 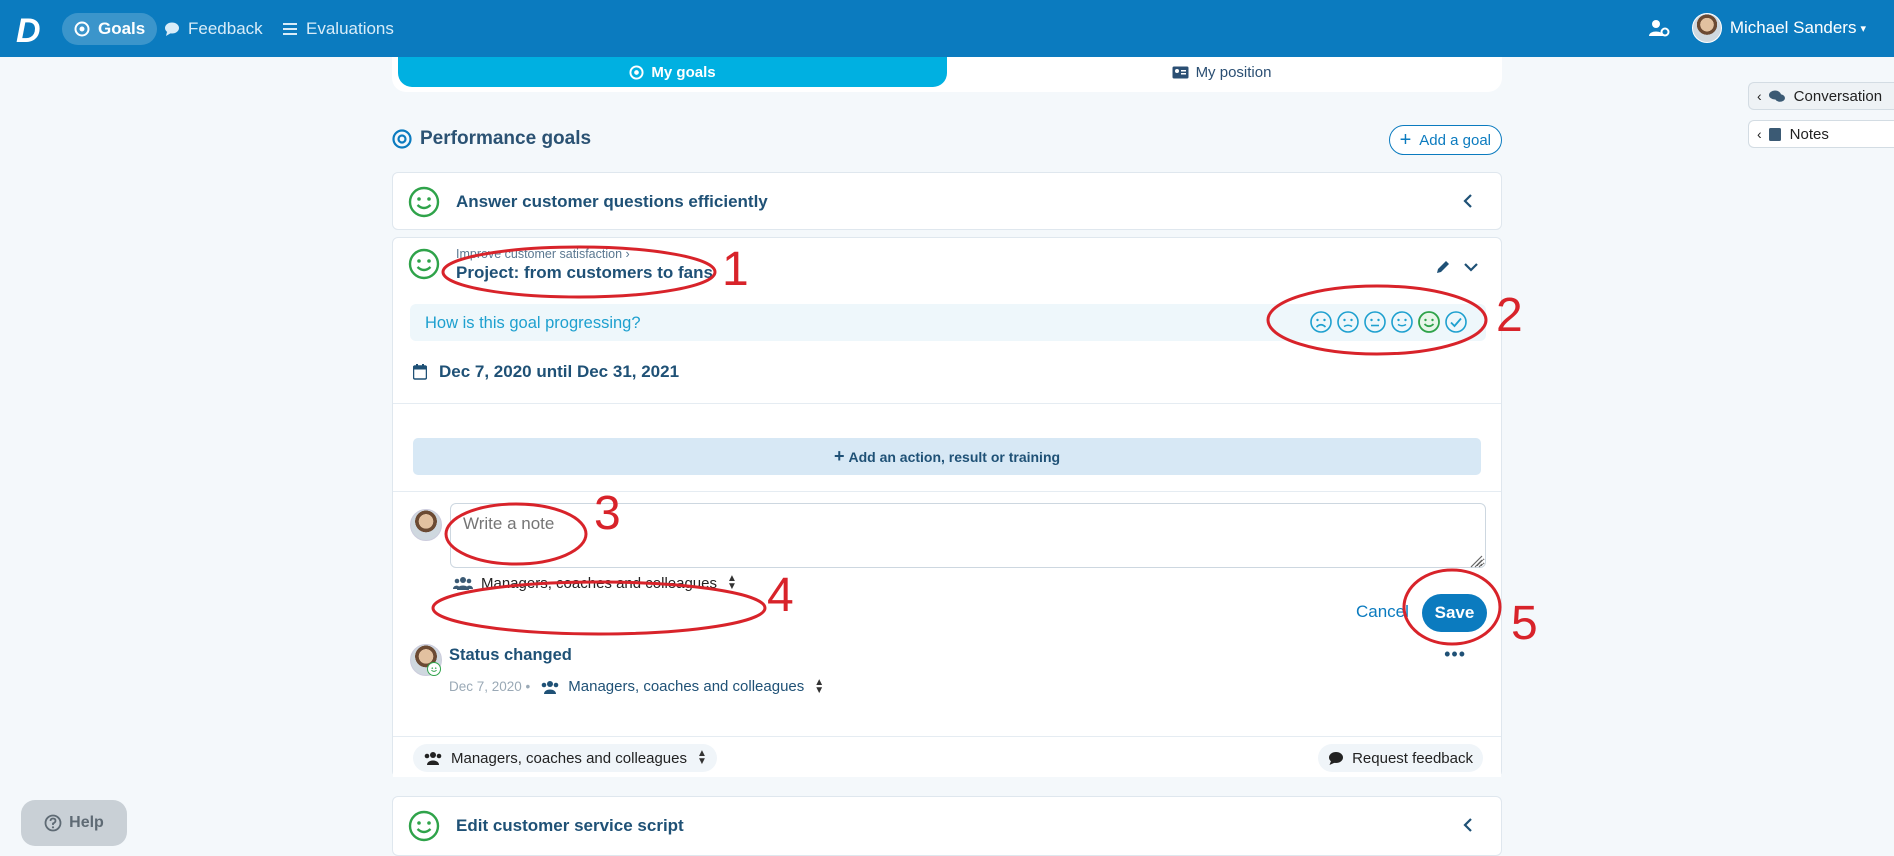 What do you see at coordinates (1509, 315) in the screenshot?
I see `annotation-number: 2` at bounding box center [1509, 315].